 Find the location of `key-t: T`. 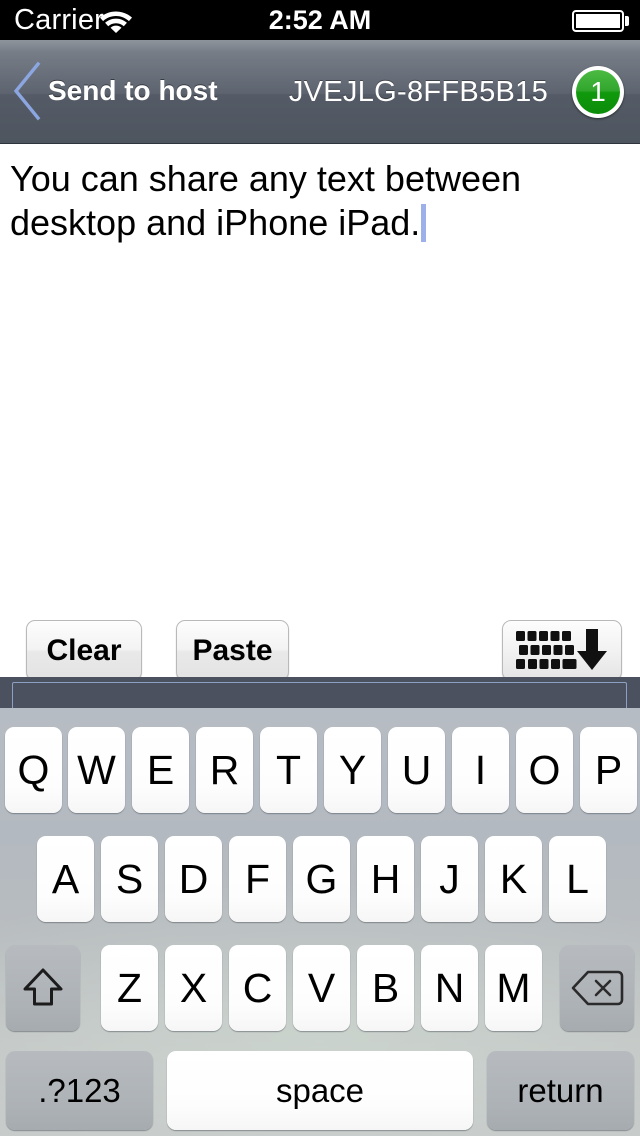

key-t: T is located at coordinates (288, 770).